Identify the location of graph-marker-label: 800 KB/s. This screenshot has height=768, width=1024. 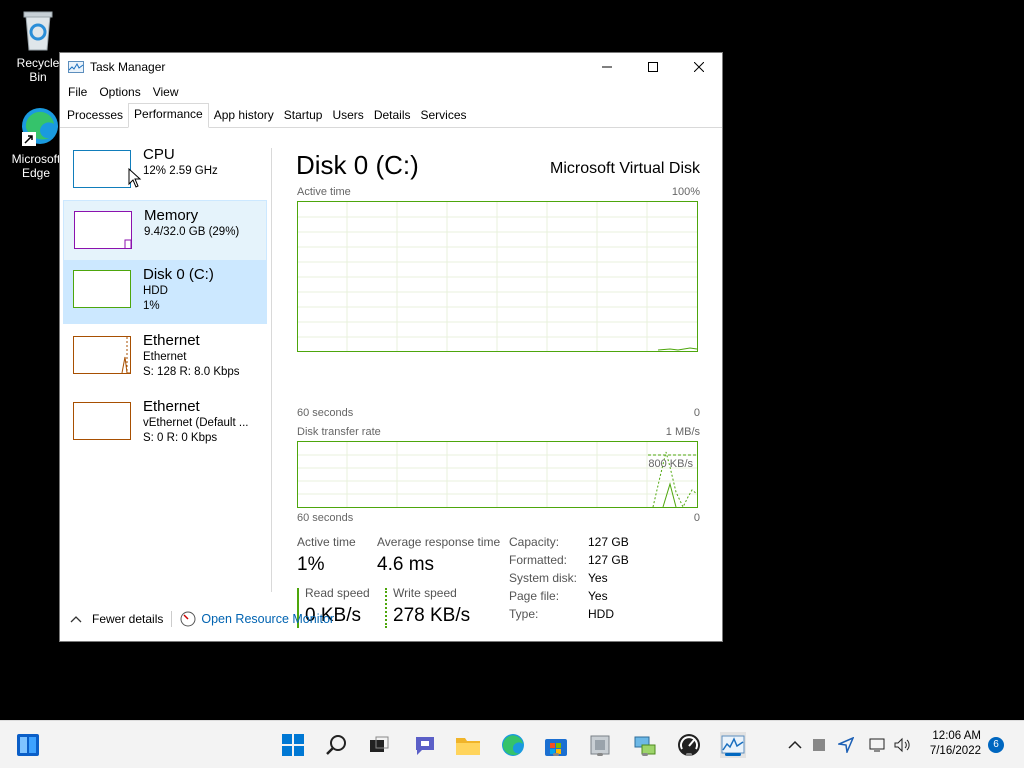
(670, 464).